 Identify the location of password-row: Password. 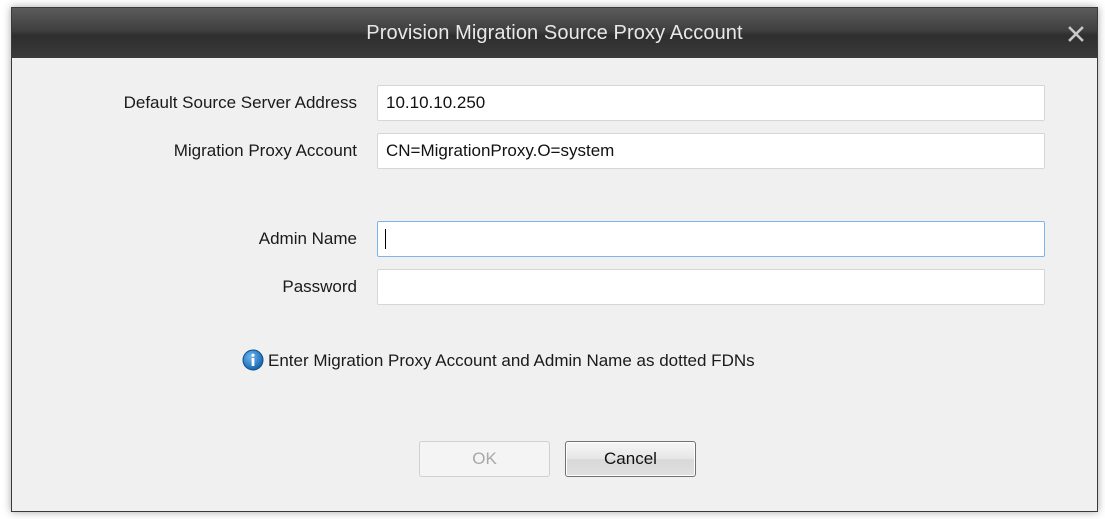
(554, 287).